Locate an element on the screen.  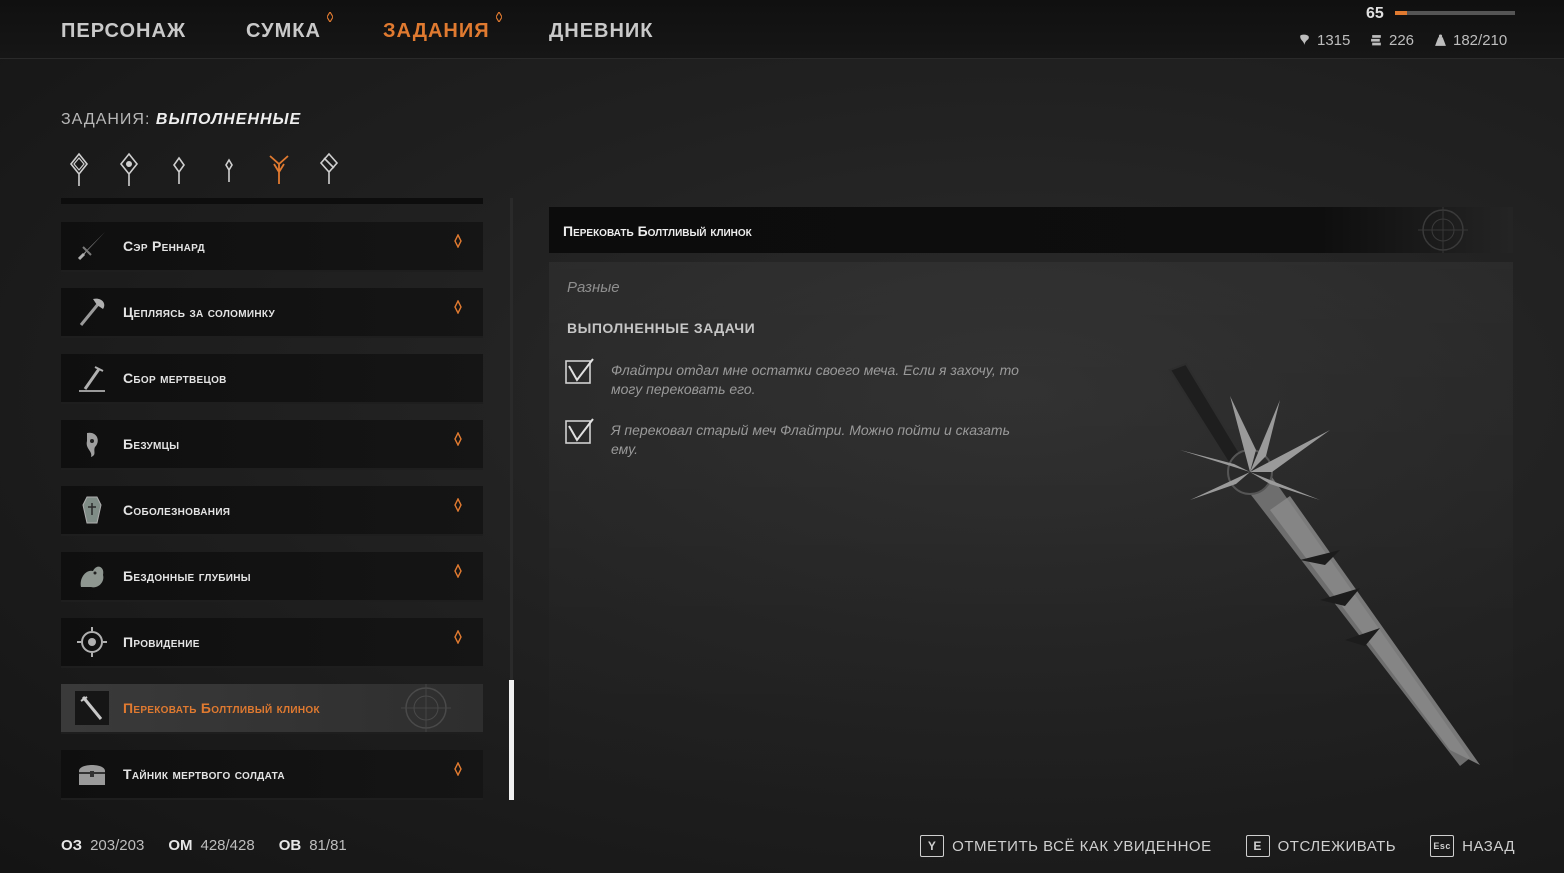
player-level: 65 is located at coordinates (1375, 13).